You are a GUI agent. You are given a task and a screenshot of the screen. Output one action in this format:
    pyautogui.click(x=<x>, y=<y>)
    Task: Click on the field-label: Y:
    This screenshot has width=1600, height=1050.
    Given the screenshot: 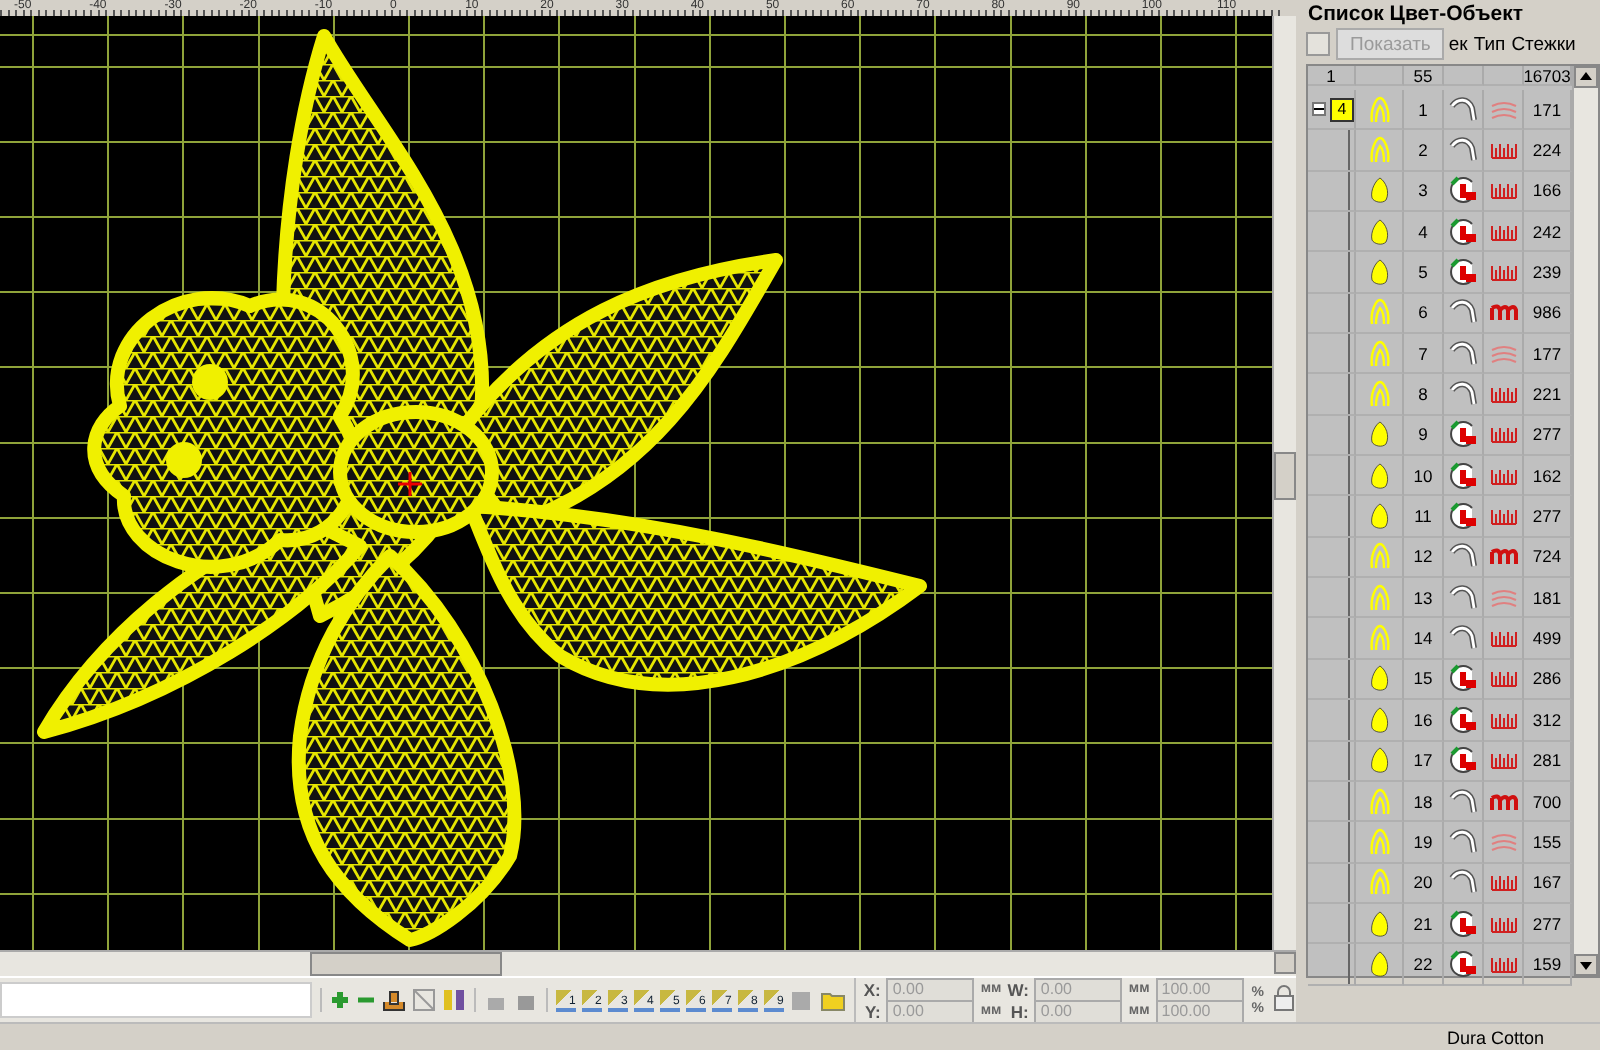 What is the action you would take?
    pyautogui.click(x=872, y=1011)
    